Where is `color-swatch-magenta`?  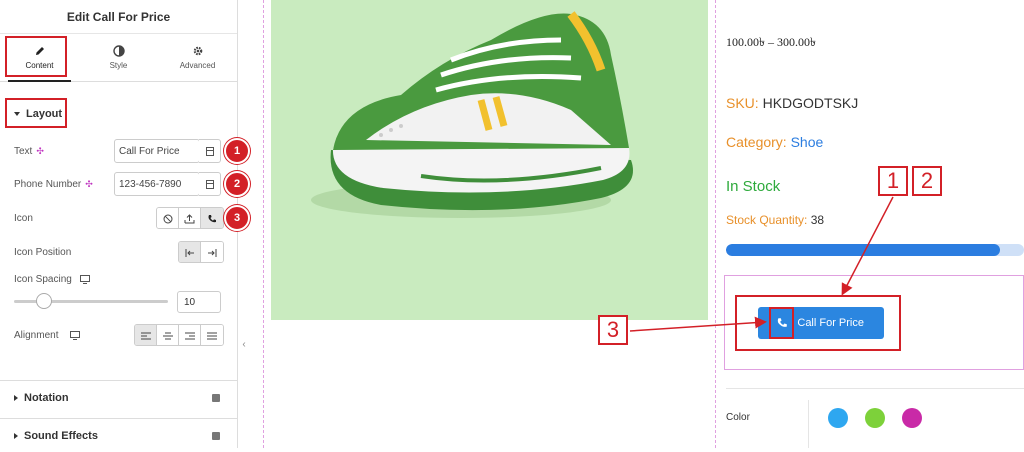 color-swatch-magenta is located at coordinates (912, 418).